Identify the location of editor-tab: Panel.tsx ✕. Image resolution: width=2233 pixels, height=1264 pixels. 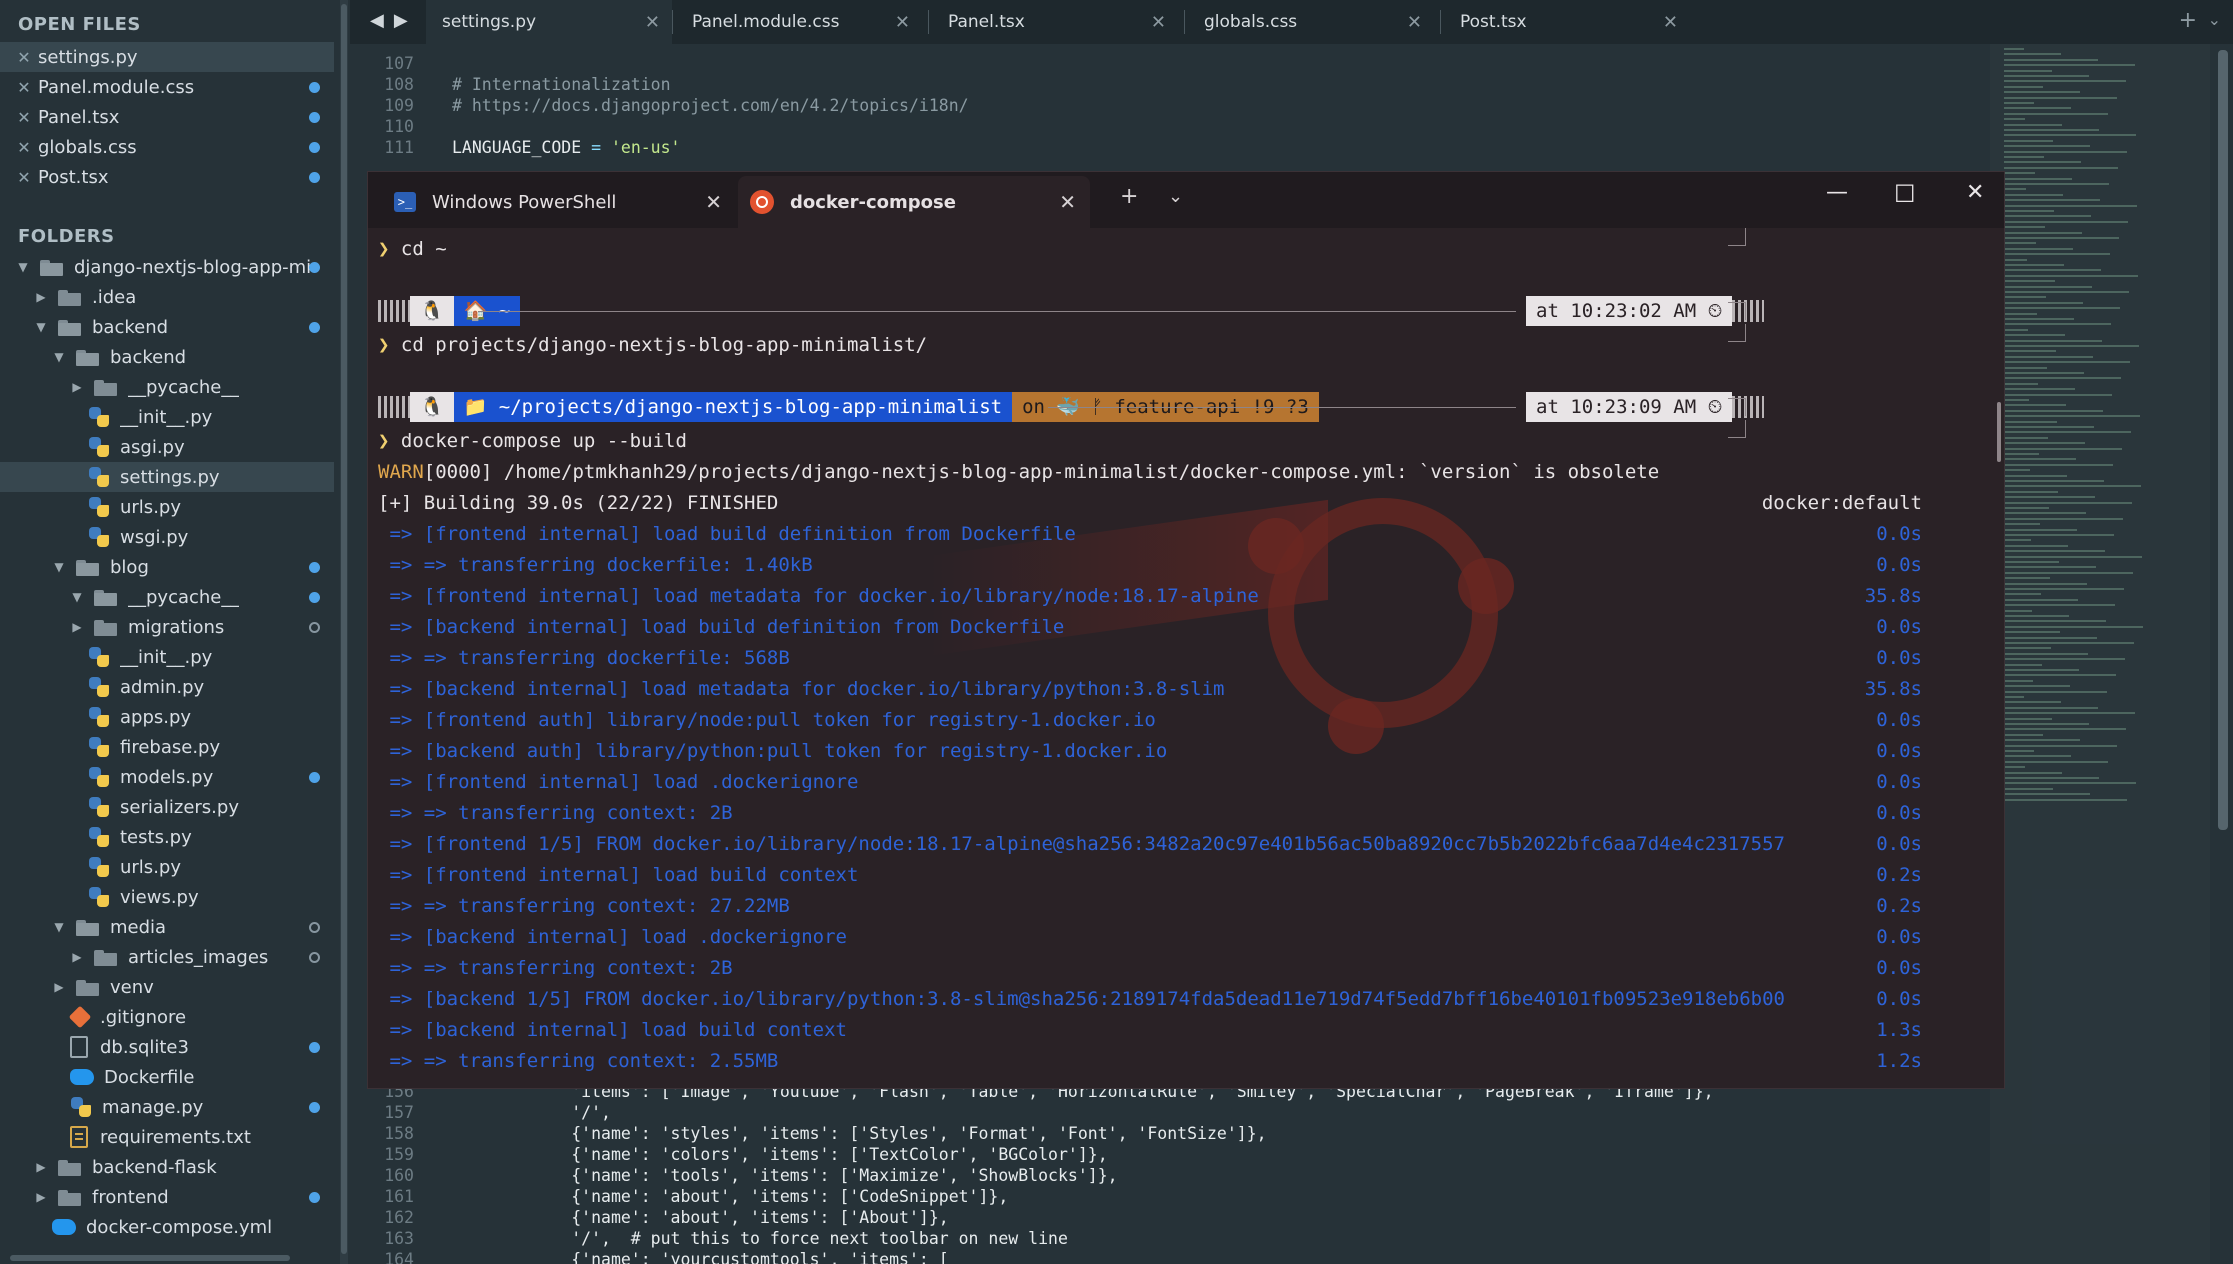
(1055, 22).